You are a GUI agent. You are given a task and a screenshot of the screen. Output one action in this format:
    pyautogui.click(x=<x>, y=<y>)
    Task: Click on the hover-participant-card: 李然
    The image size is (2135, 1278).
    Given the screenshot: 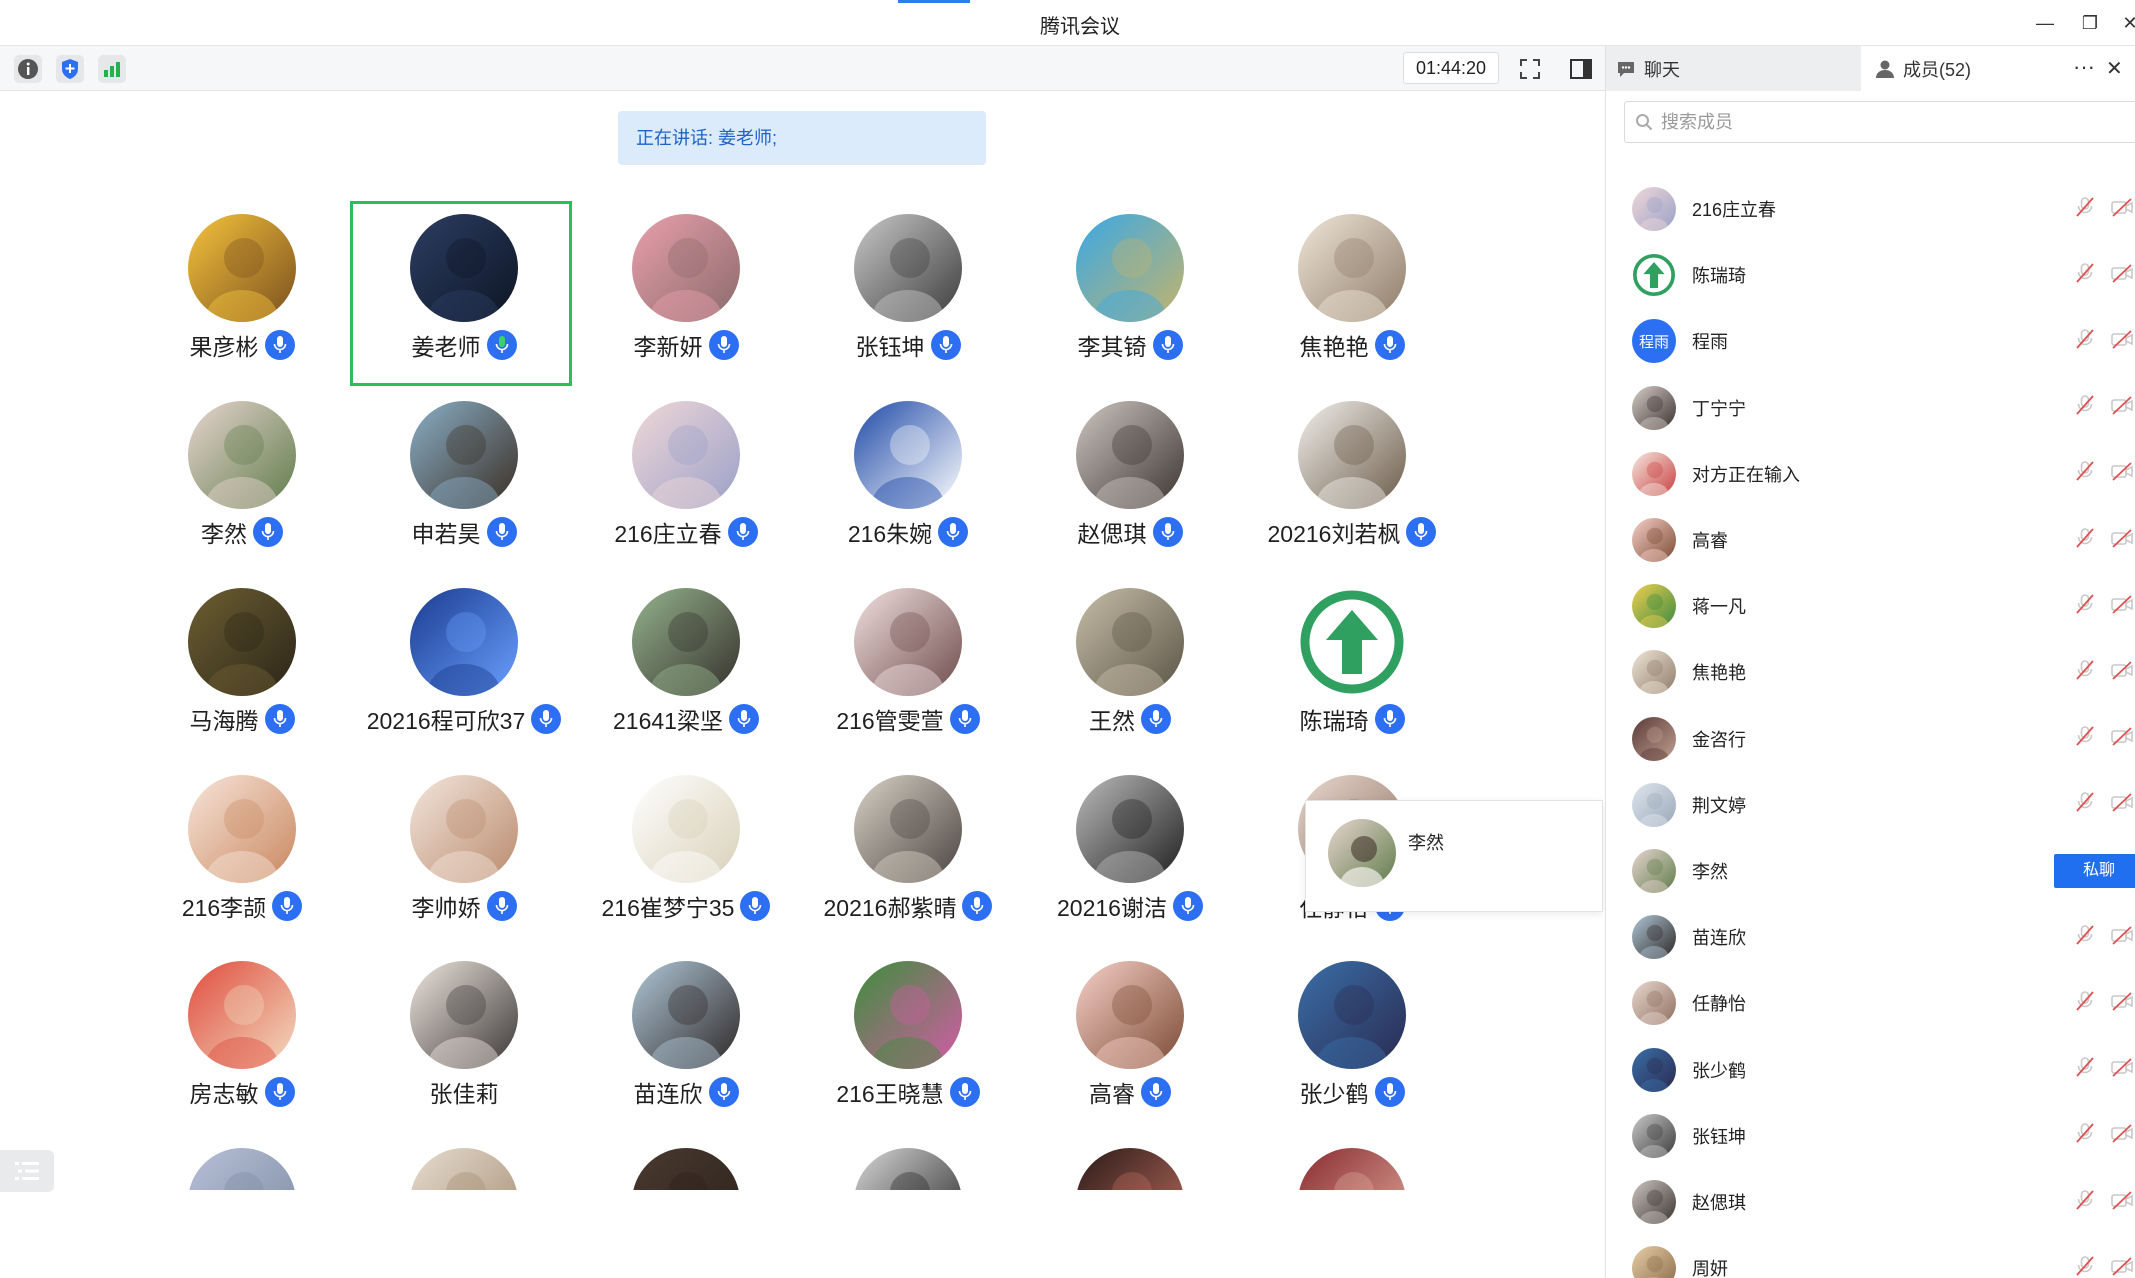 What is the action you would take?
    pyautogui.click(x=1454, y=856)
    